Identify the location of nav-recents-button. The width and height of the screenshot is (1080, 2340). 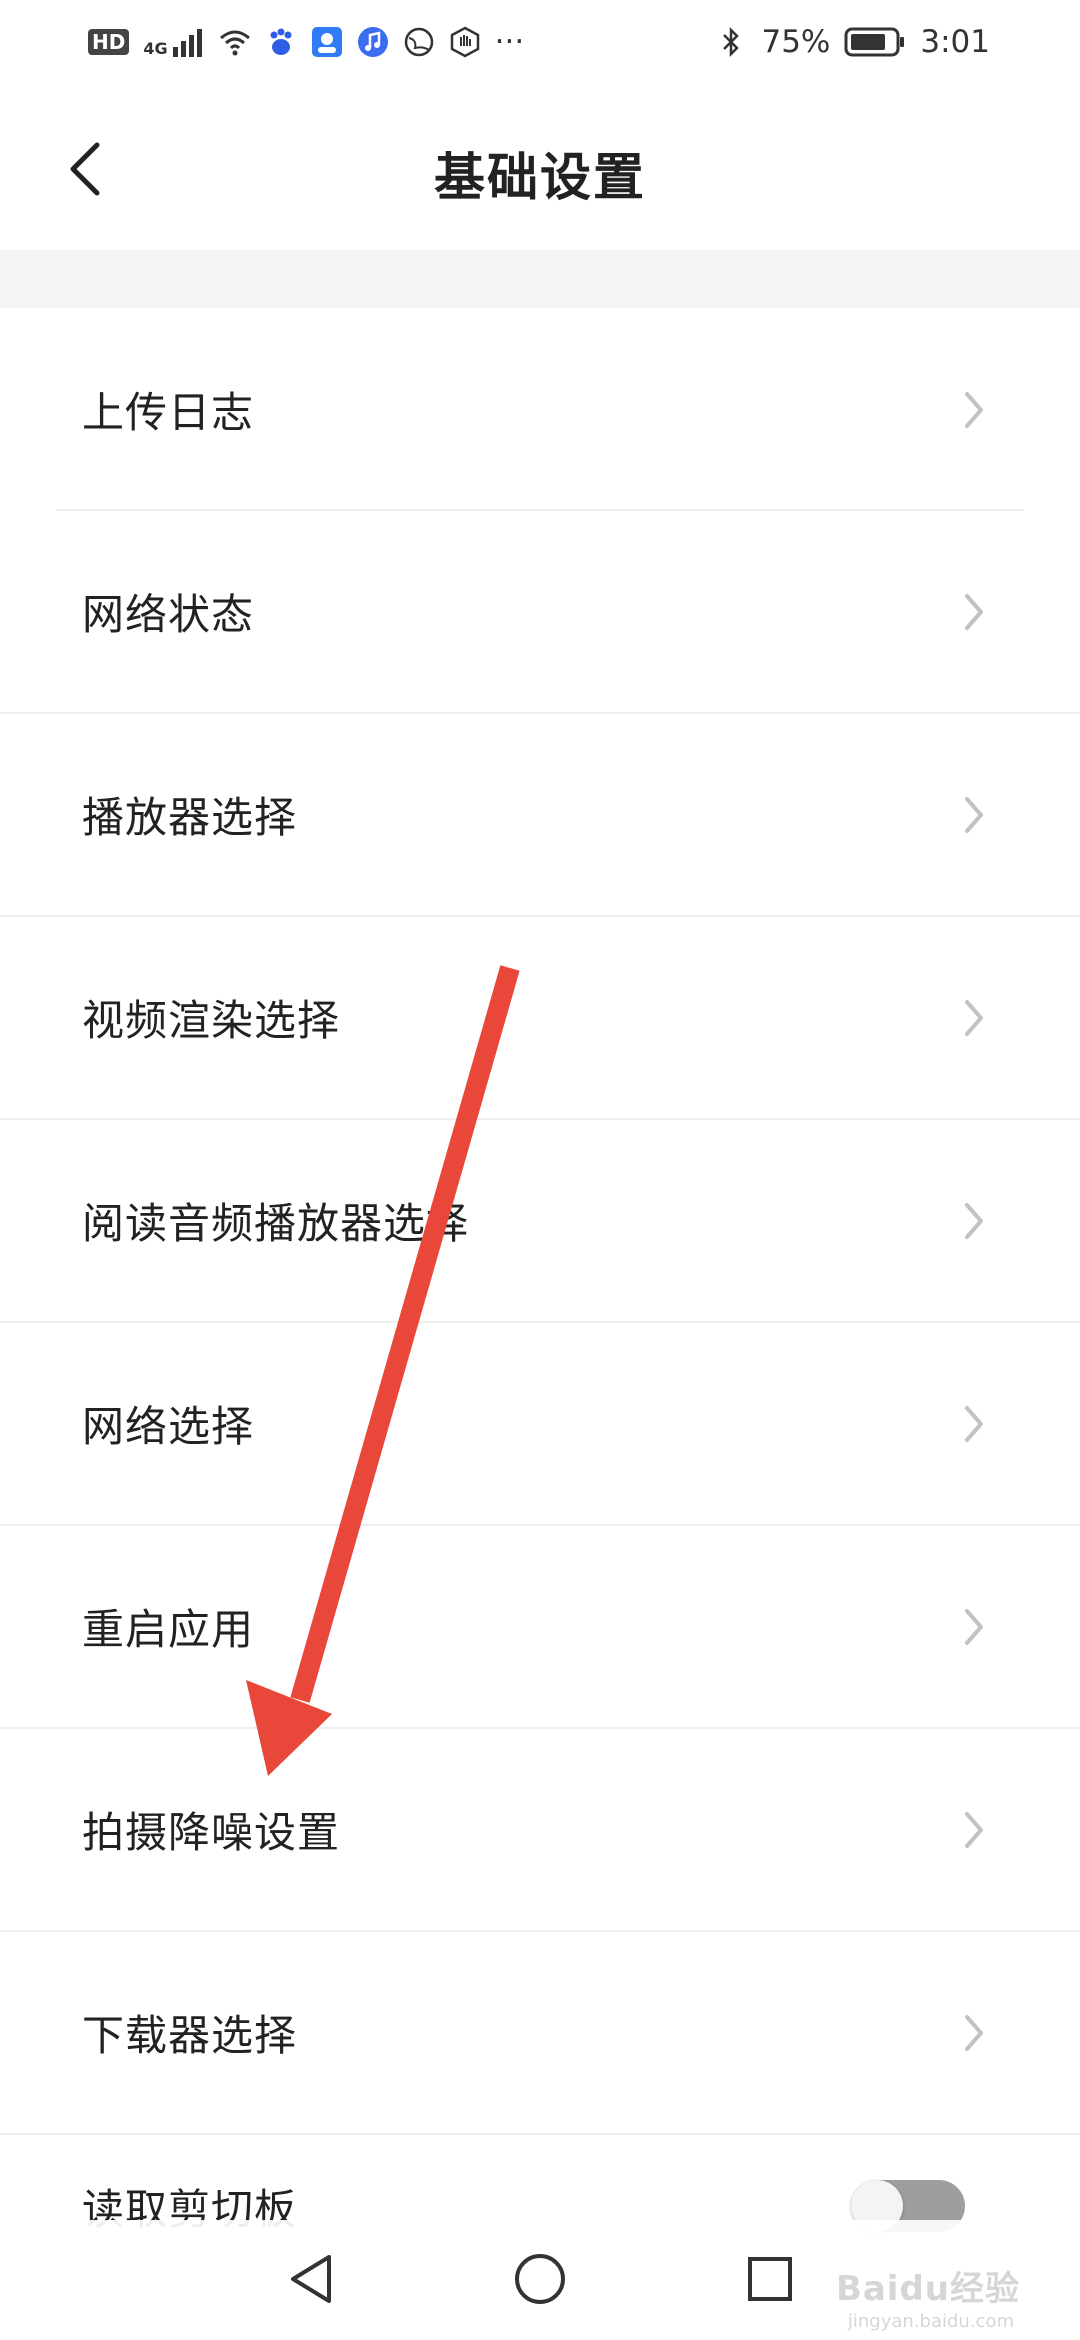
(770, 2279).